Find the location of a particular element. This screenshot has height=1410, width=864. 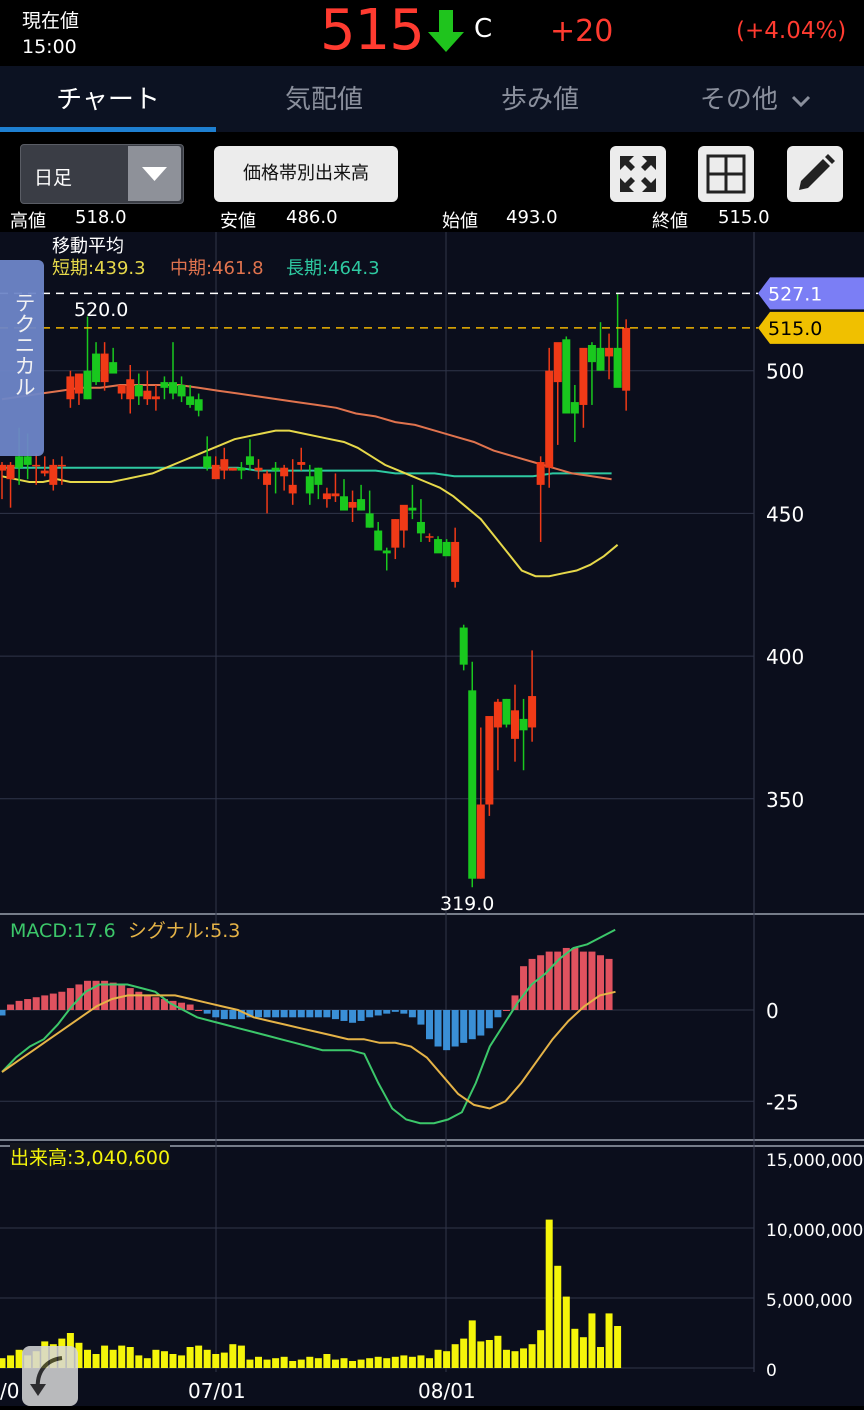

high-label: 高値 is located at coordinates (28, 221).